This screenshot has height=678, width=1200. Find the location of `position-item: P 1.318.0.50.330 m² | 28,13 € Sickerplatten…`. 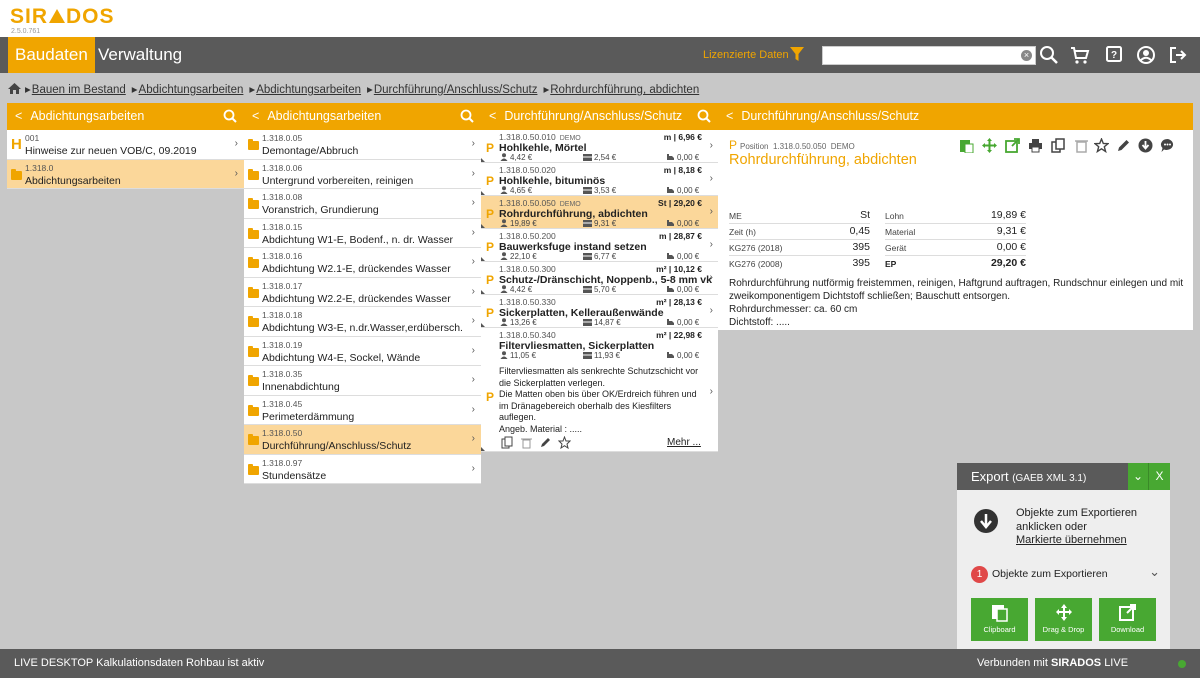

position-item: P 1.318.0.50.330 m² | 28,13 € Sickerplatten… is located at coordinates (599, 311).